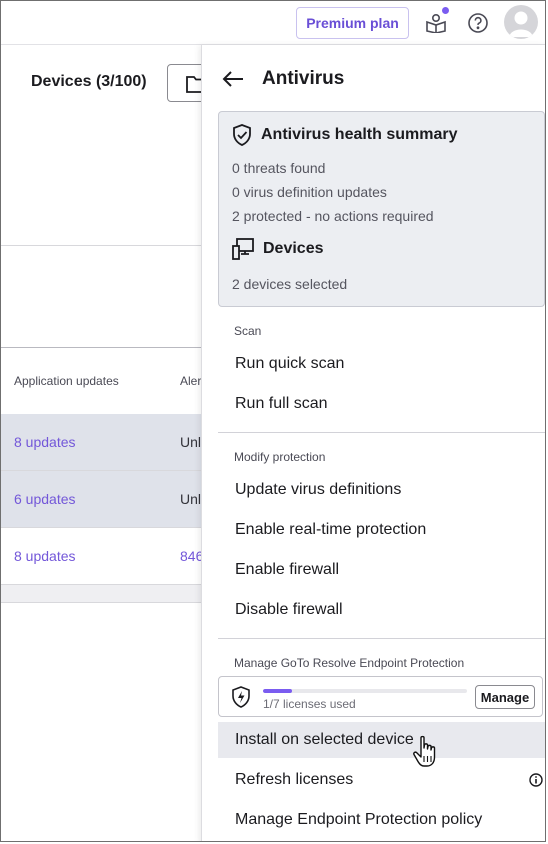  Describe the element at coordinates (278, 691) in the screenshot. I see `license-progress-fill` at that location.